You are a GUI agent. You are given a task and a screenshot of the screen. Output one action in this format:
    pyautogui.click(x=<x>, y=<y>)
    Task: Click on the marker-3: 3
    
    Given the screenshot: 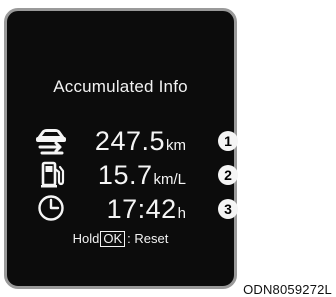 What is the action you would take?
    pyautogui.click(x=228, y=209)
    